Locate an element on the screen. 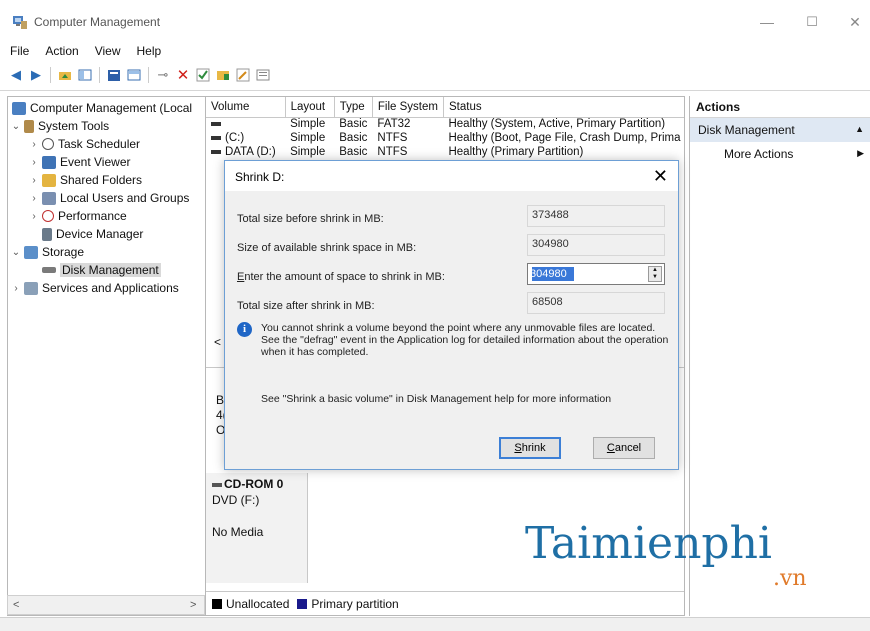  tree-root: Computer Management (Local is located at coordinates (101, 108).